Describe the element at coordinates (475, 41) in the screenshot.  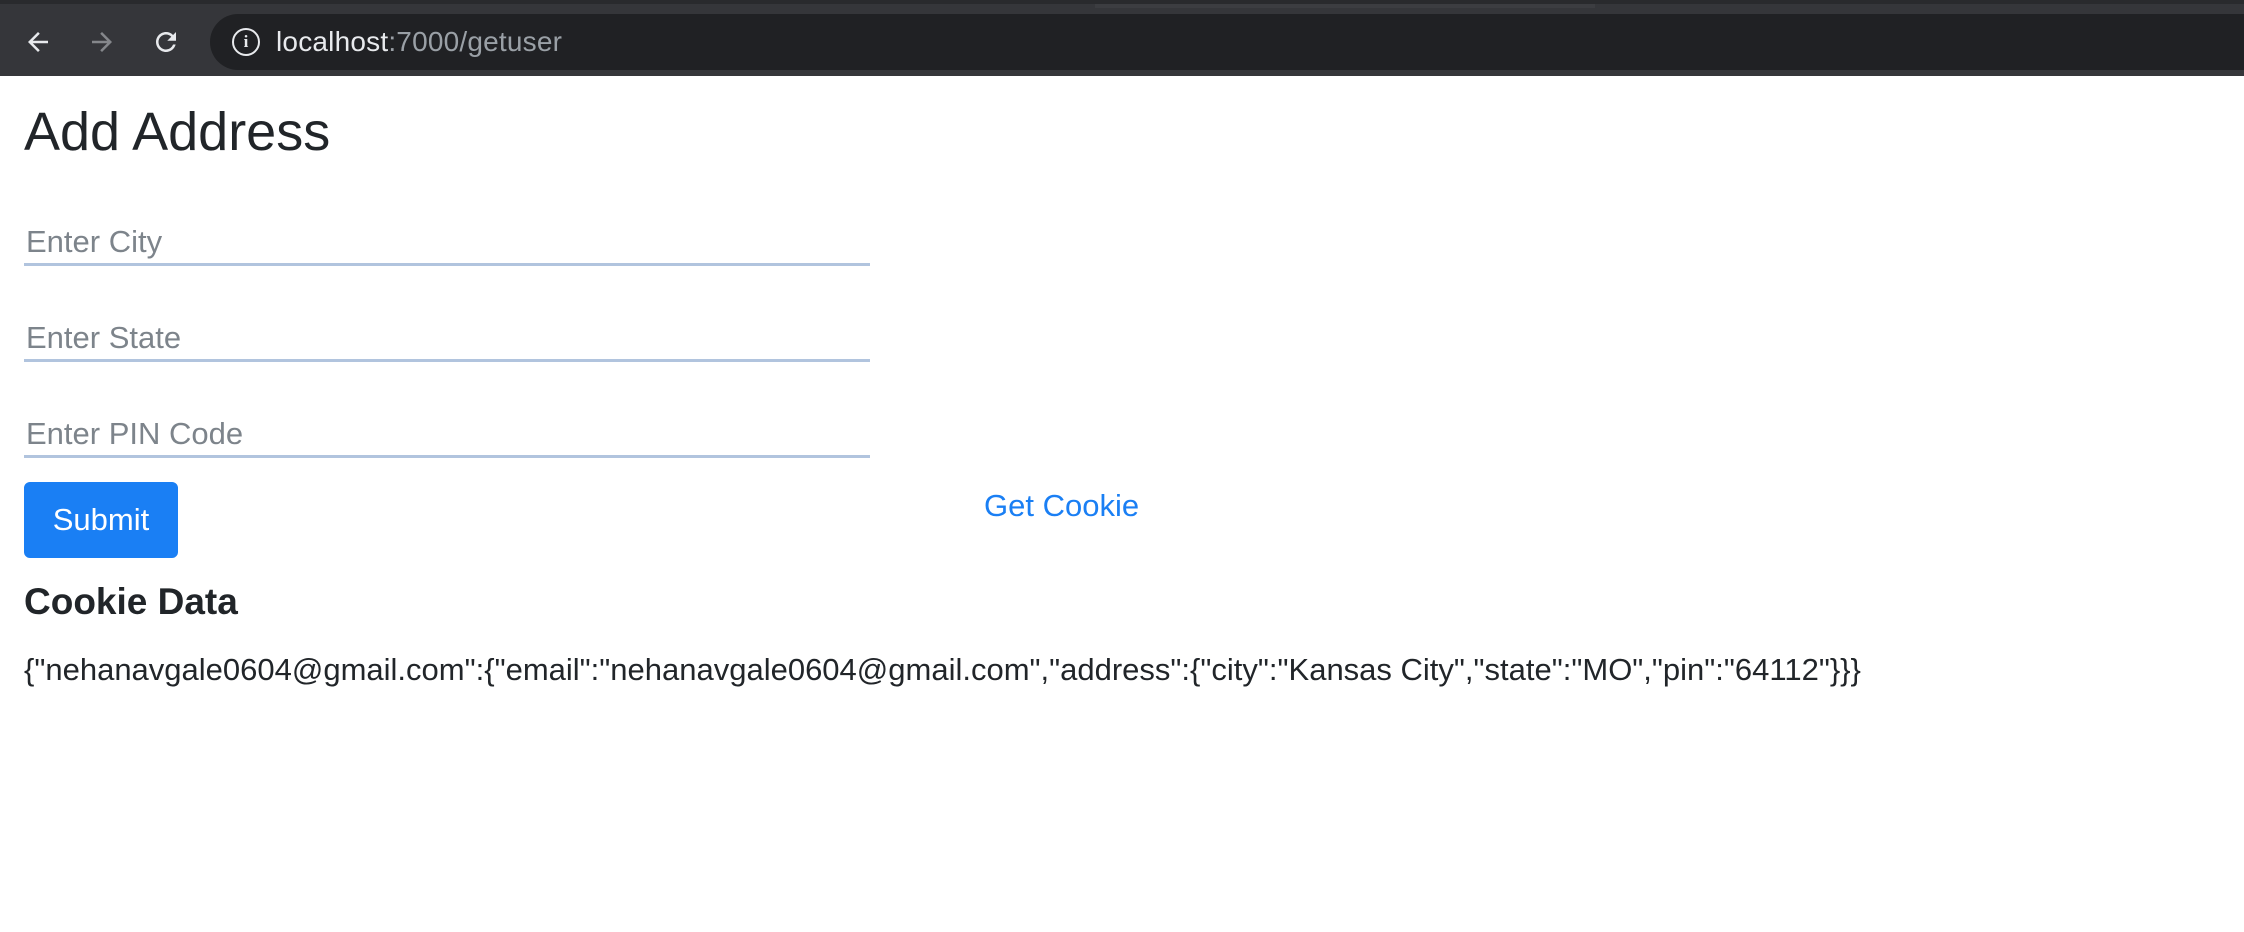
I see `url-path: :7000/getuser` at that location.